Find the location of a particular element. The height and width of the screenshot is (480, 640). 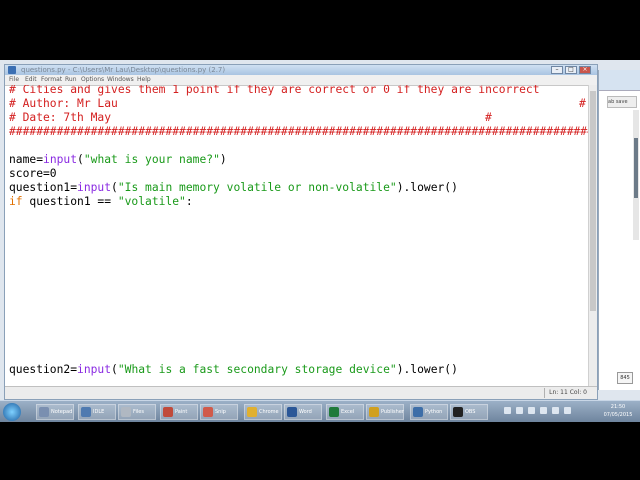

taskbar-item-paint: Paint is located at coordinates (179, 412).